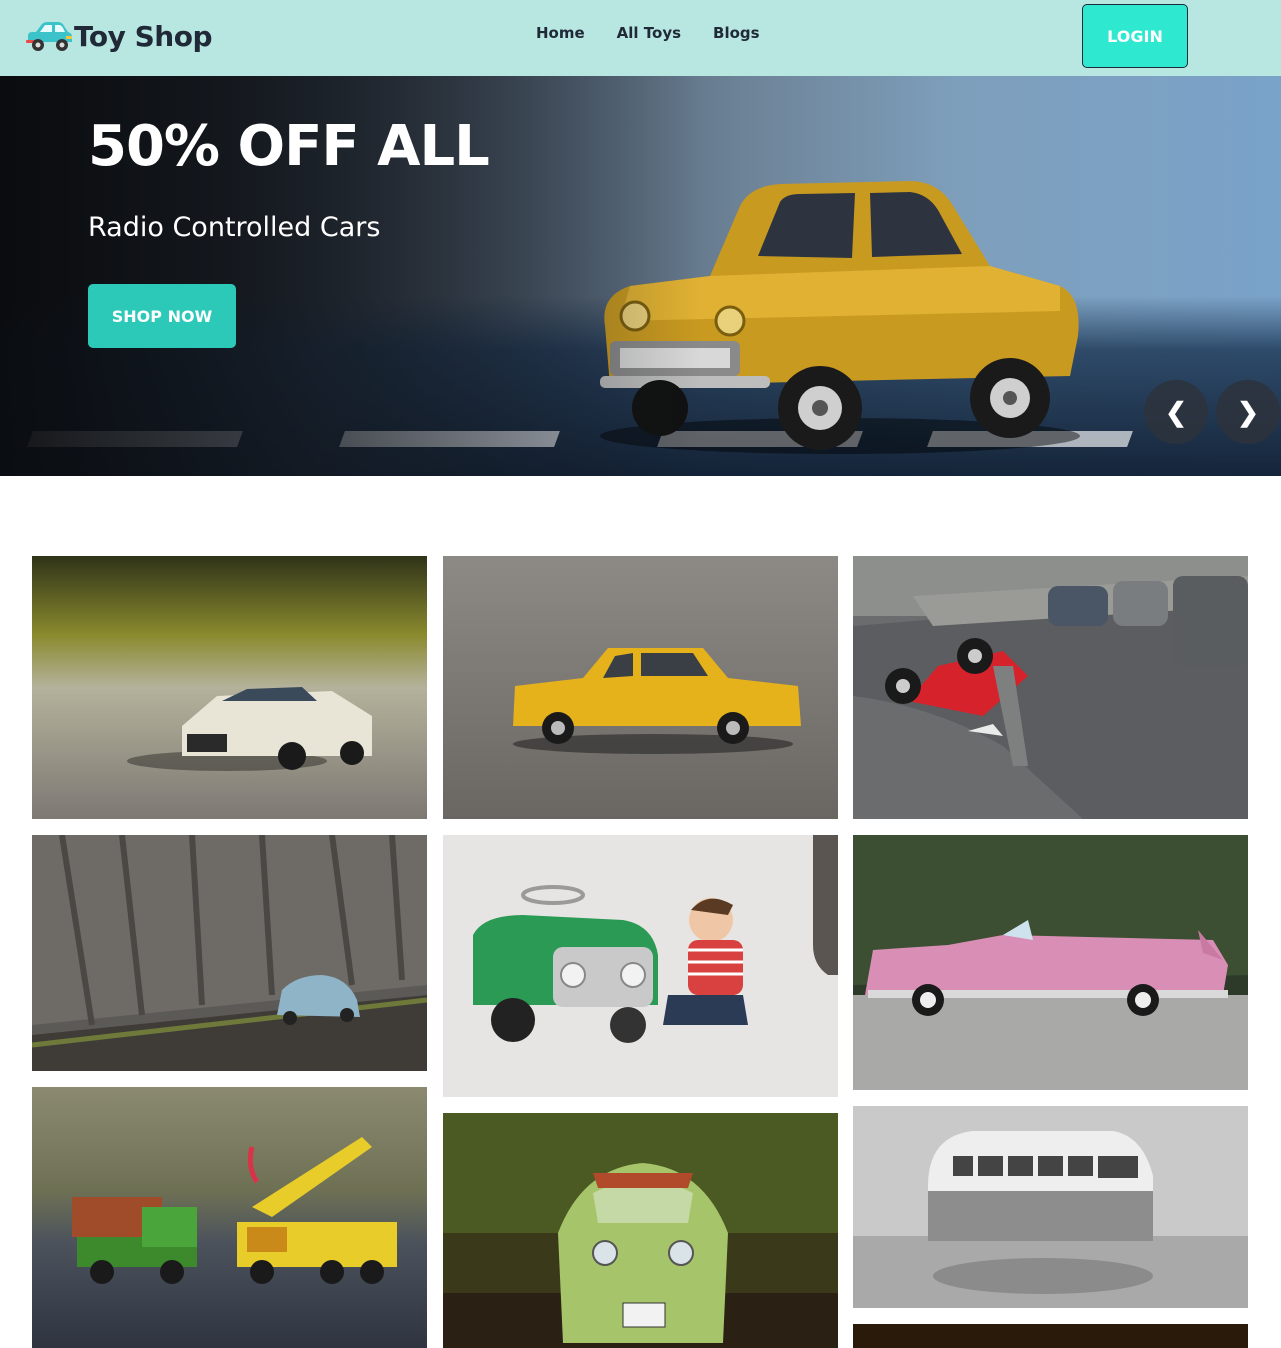 The height and width of the screenshot is (1348, 1281). Describe the element at coordinates (162, 316) in the screenshot. I see `shop-now-button: SHOP NOW` at that location.